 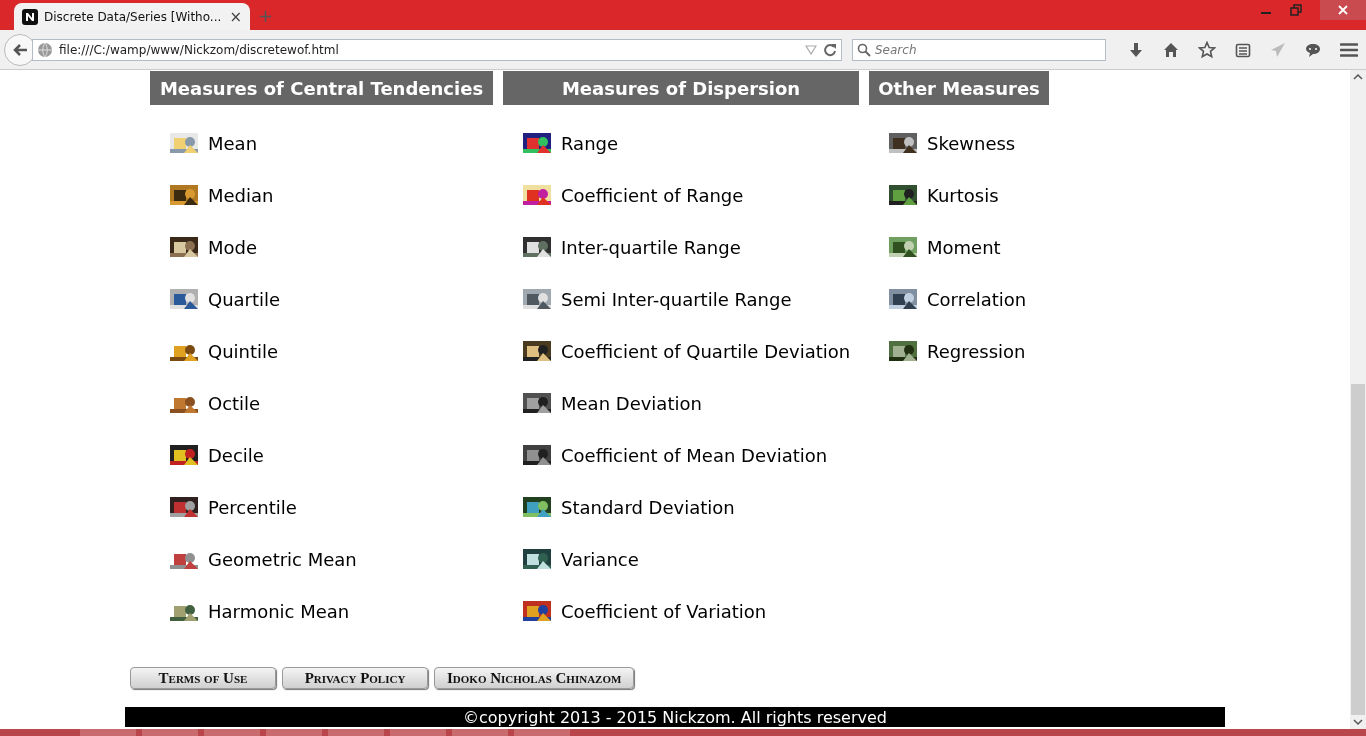 I want to click on footer-link-button: Idoko Nicholas Chinazom, so click(x=534, y=678).